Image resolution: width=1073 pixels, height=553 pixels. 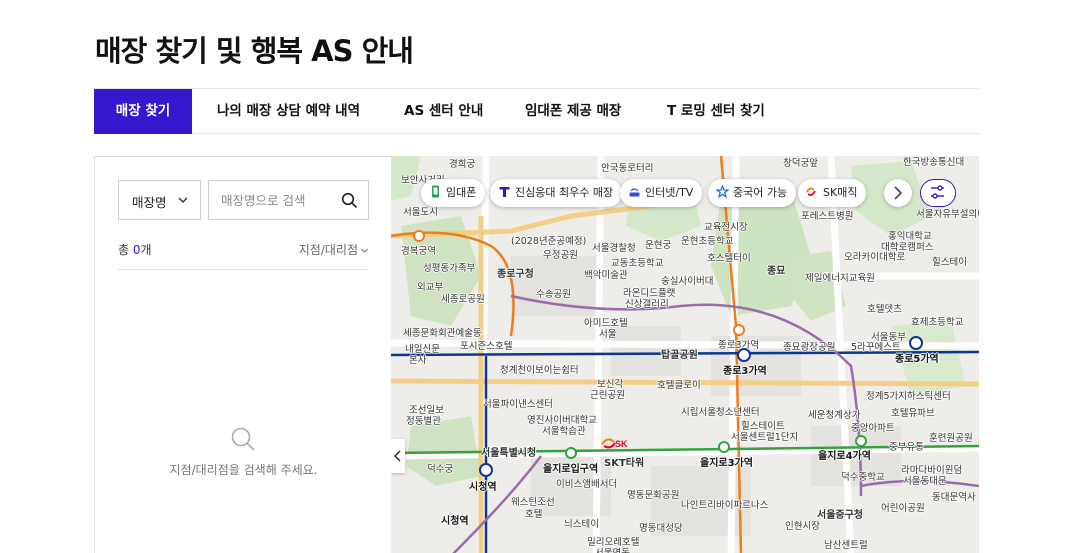 What do you see at coordinates (634, 192) in the screenshot?
I see `router-icon` at bounding box center [634, 192].